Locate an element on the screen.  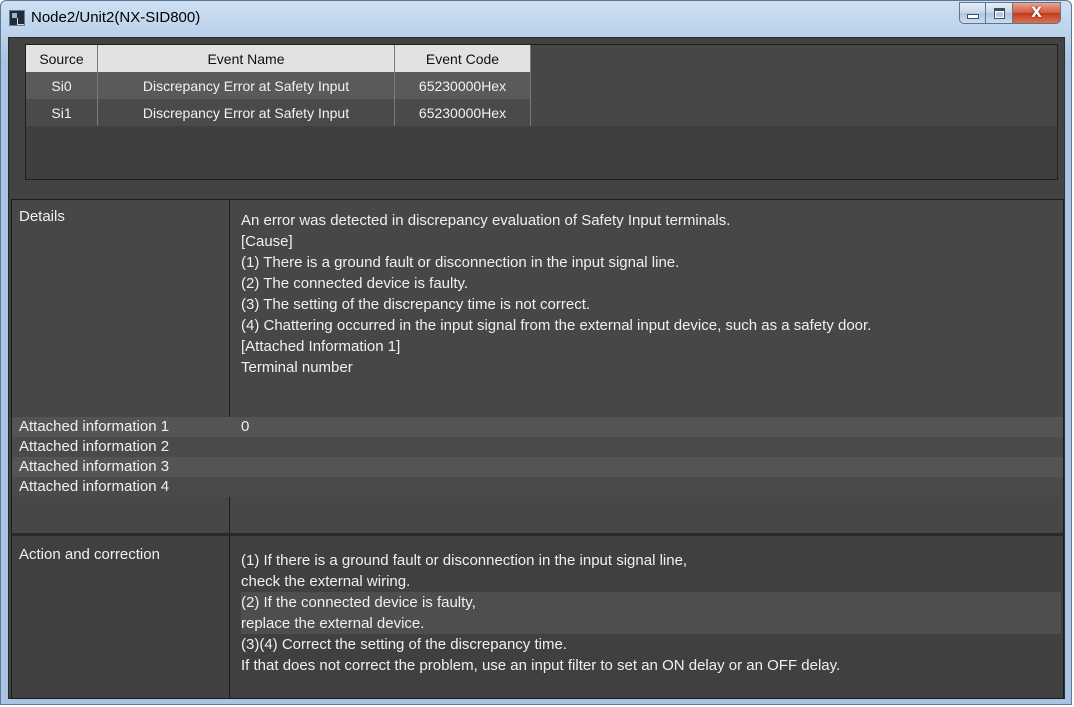
window-controls: X is located at coordinates (1010, 13).